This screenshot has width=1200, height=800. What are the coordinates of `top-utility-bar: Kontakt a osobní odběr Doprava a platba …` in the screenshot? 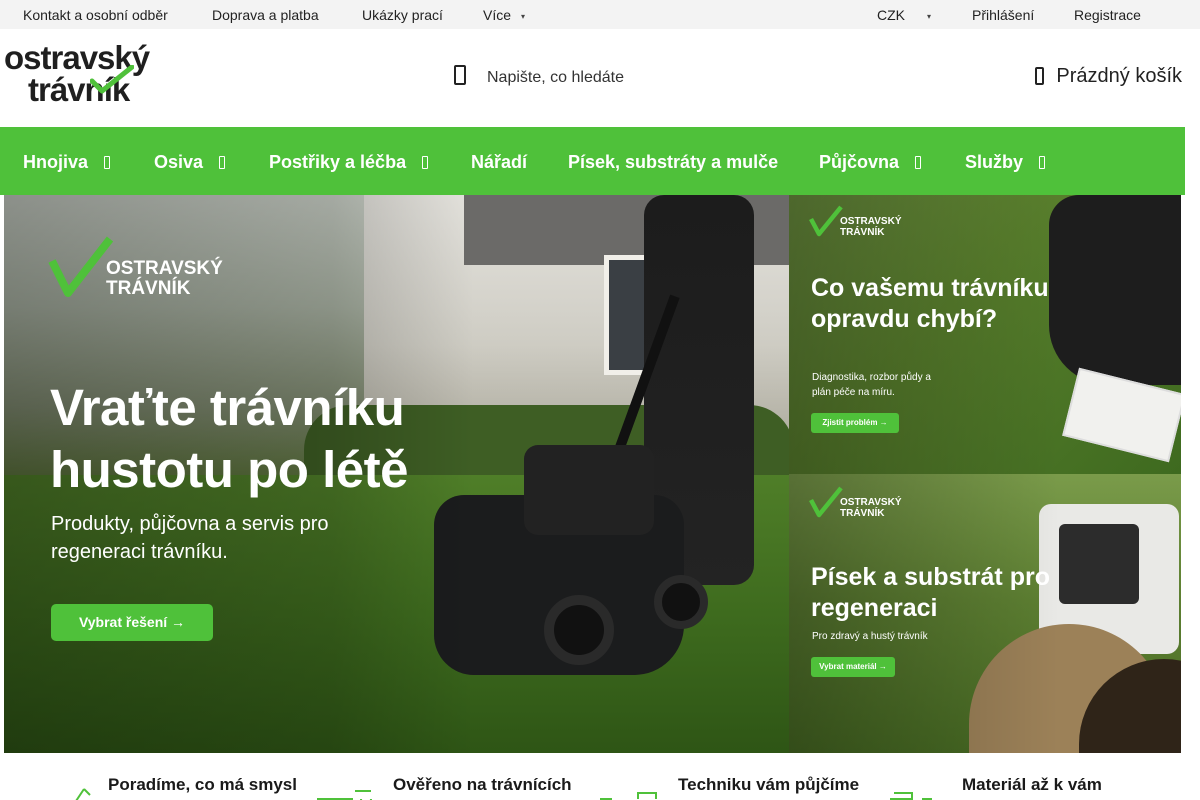 It's located at (600, 14).